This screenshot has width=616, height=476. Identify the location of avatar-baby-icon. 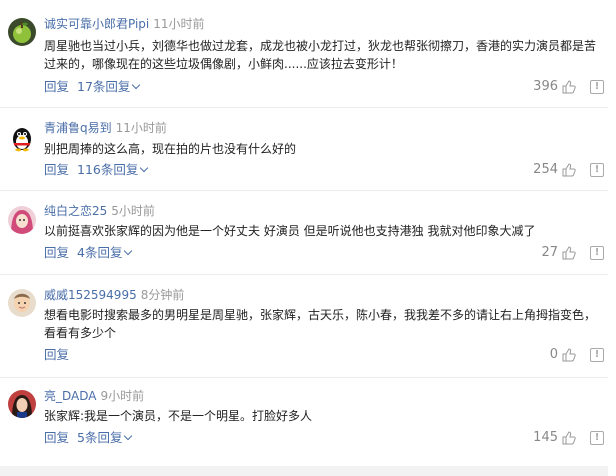
(22, 303).